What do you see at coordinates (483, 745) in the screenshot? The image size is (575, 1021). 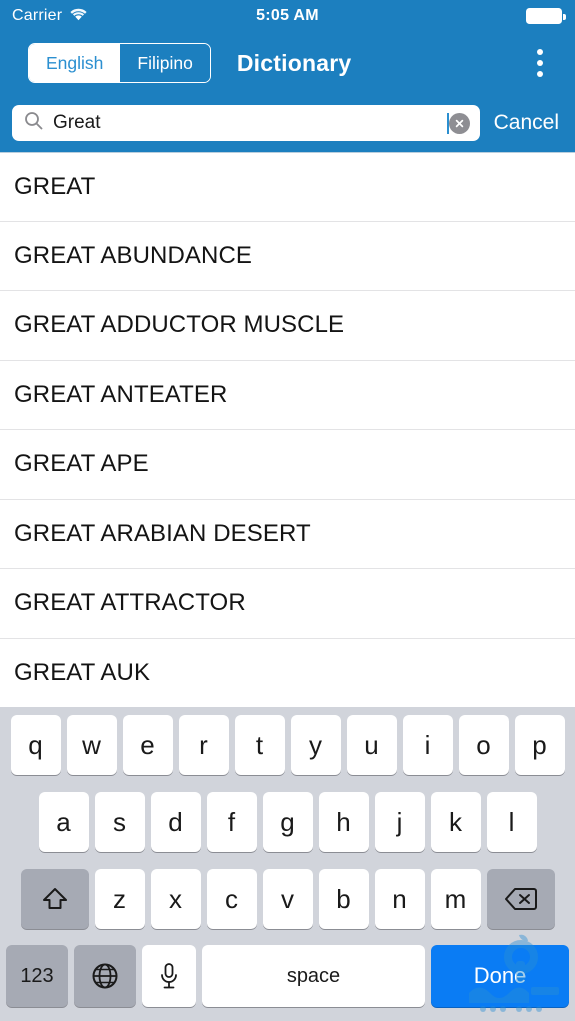 I see `key-o: o` at bounding box center [483, 745].